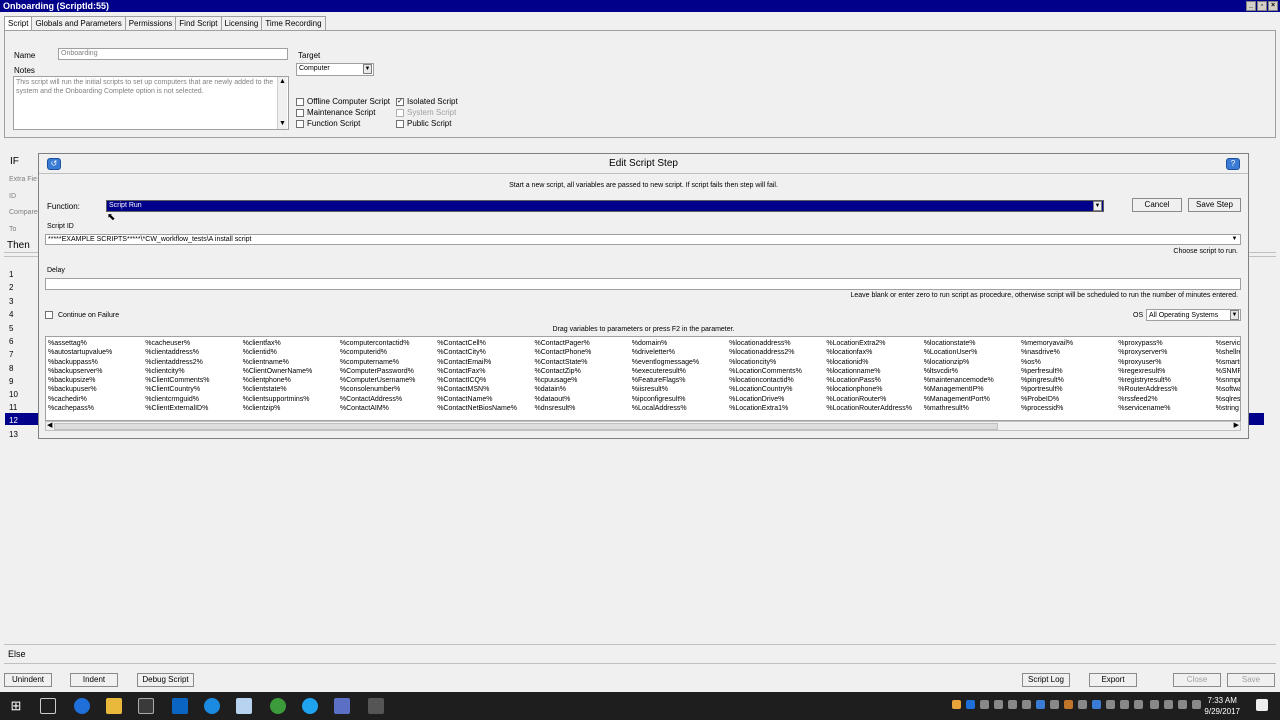 Image resolution: width=1280 pixels, height=720 pixels. What do you see at coordinates (665, 399) in the screenshot?
I see `variable-item: %ipconfigresult%` at bounding box center [665, 399].